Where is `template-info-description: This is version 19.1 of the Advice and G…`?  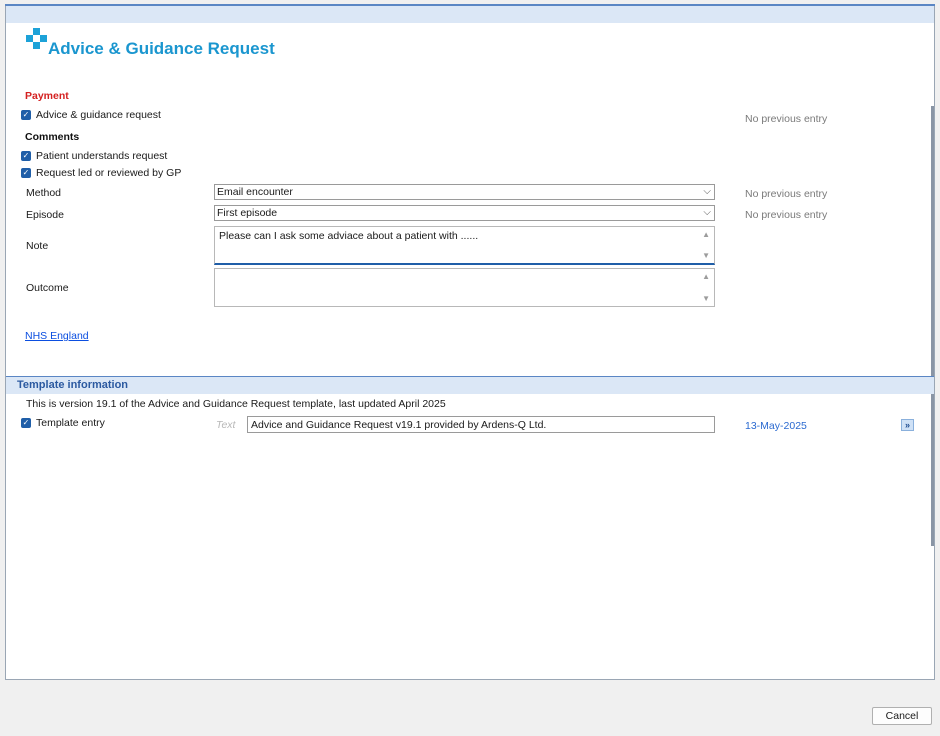 template-info-description: This is version 19.1 of the Advice and G… is located at coordinates (236, 404).